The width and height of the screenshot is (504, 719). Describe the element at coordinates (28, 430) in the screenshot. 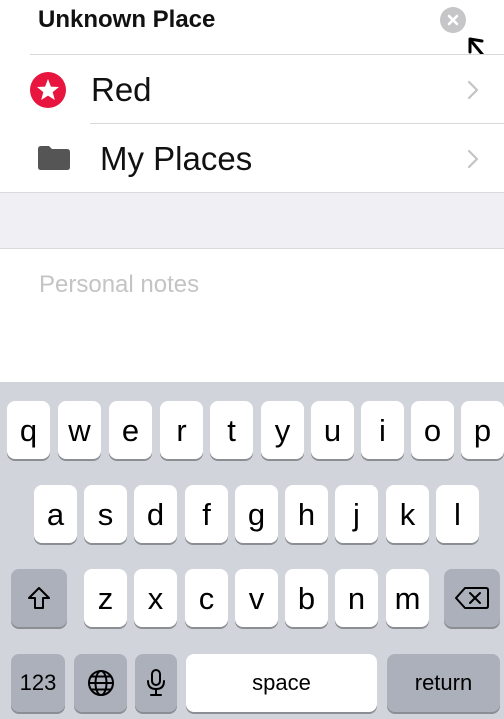

I see `key-q: q` at that location.